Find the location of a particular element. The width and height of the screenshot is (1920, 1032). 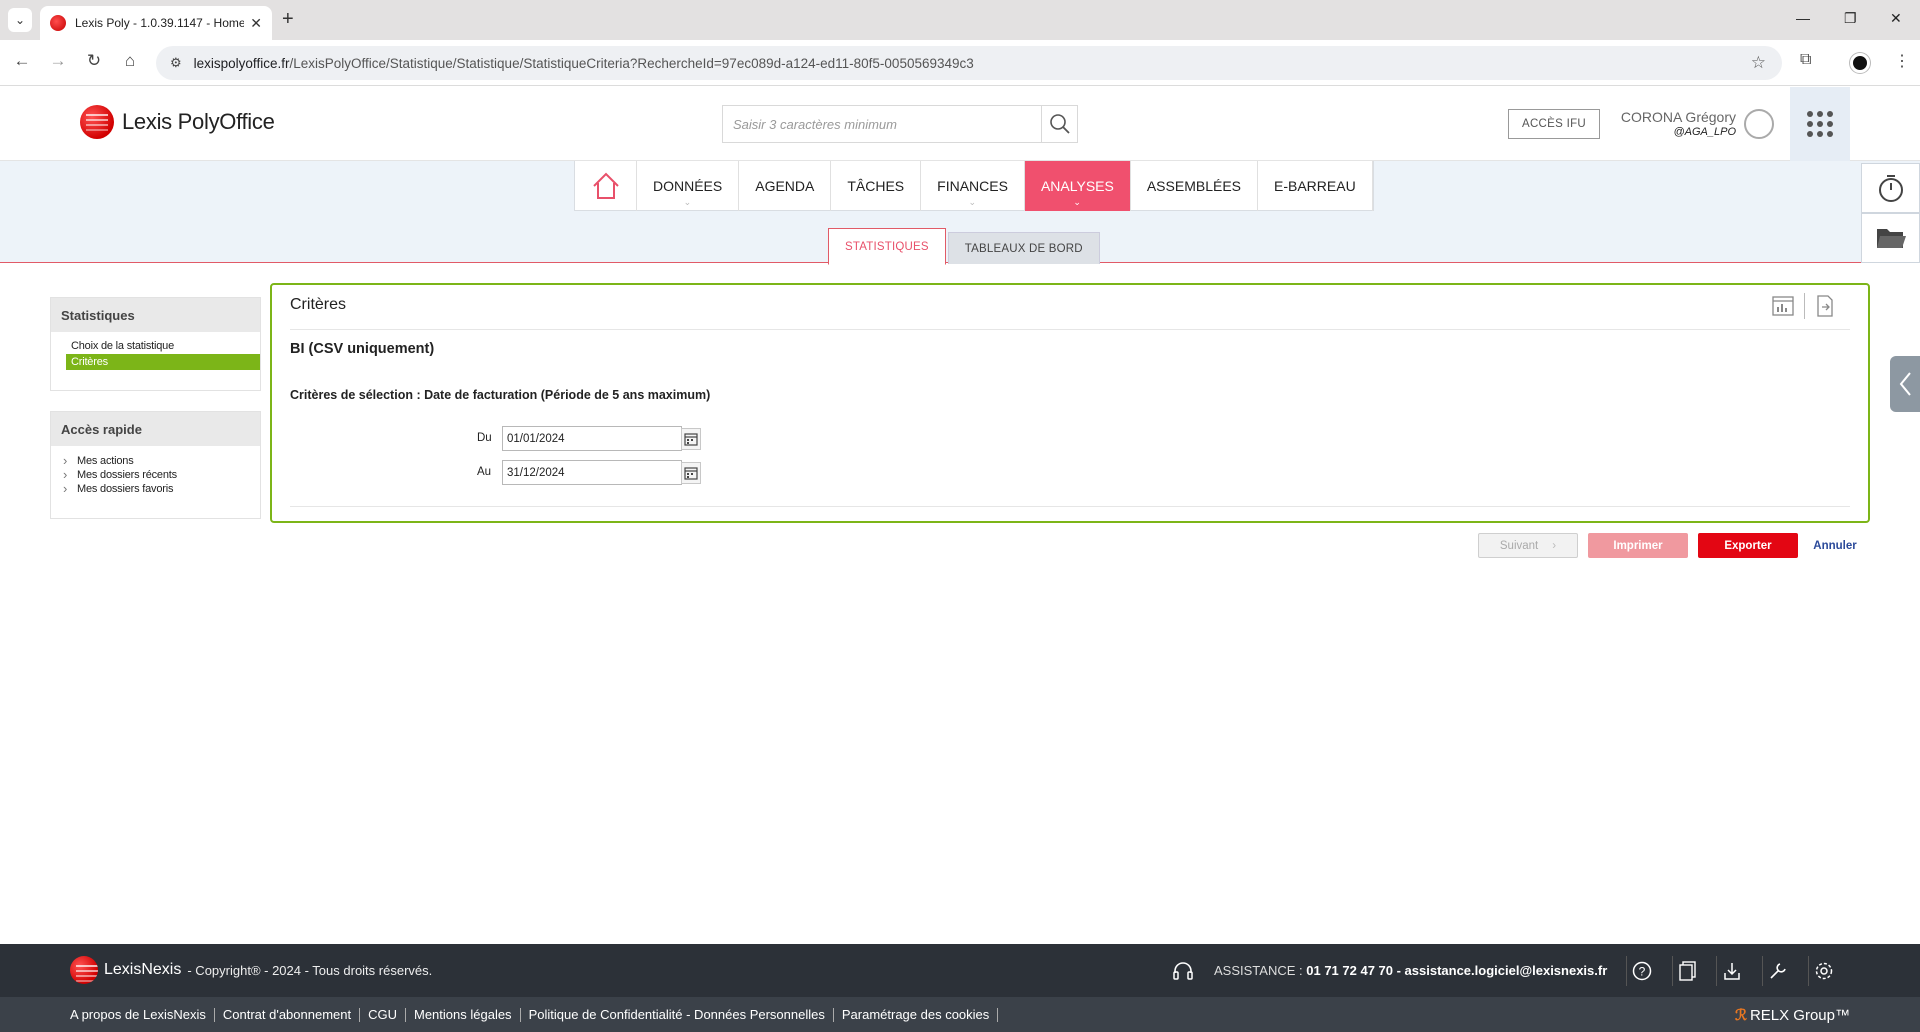

back-icon: ← is located at coordinates (22, 61).